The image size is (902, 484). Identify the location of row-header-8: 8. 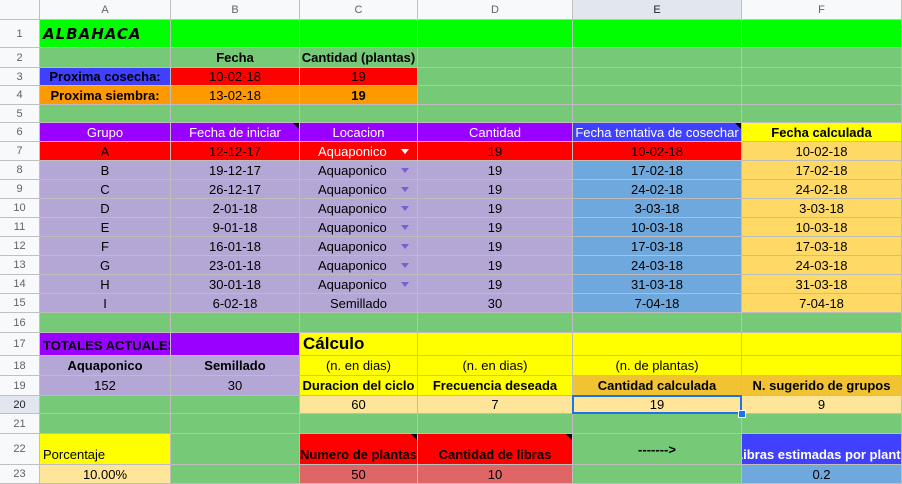
(20, 170).